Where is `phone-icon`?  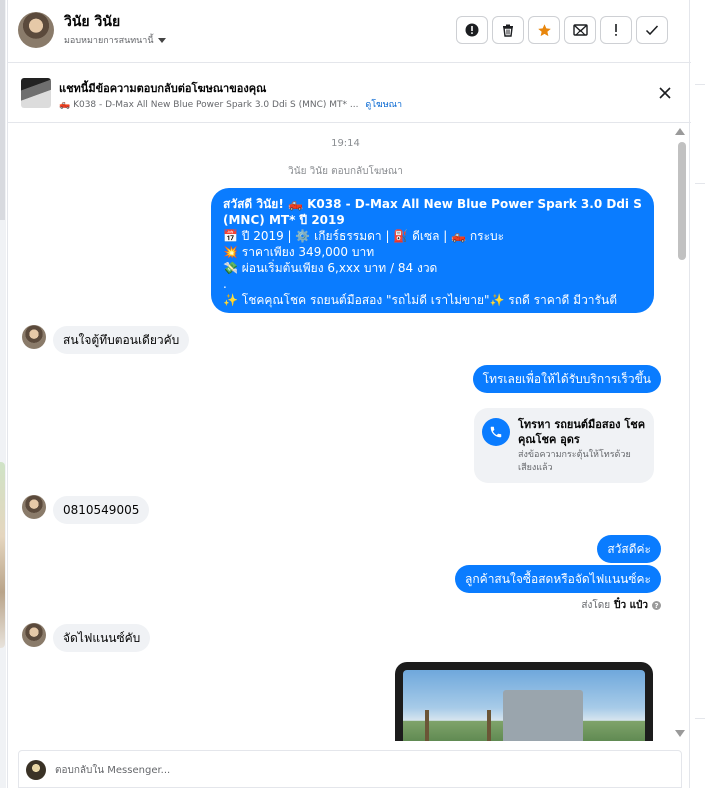
phone-icon is located at coordinates (496, 432).